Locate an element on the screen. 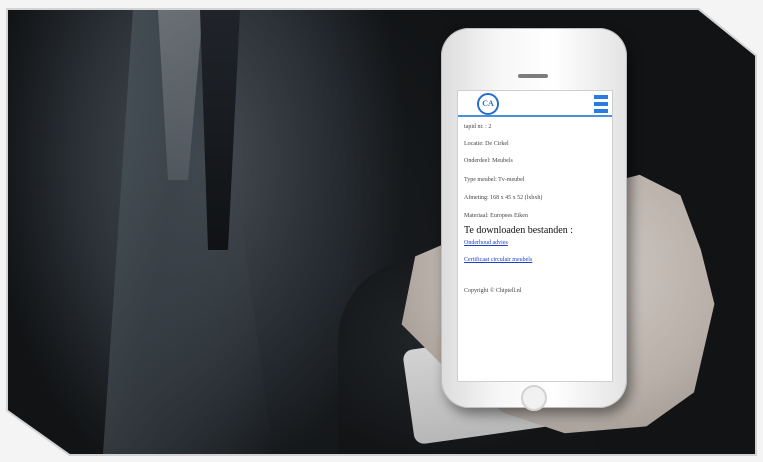  copyright-text: Copyright © Chiptell.nl is located at coordinates (493, 291).